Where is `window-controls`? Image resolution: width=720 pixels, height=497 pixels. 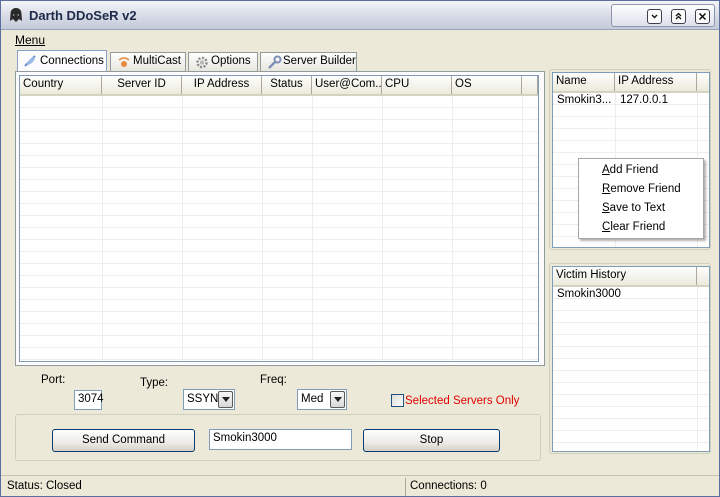
window-controls is located at coordinates (663, 15).